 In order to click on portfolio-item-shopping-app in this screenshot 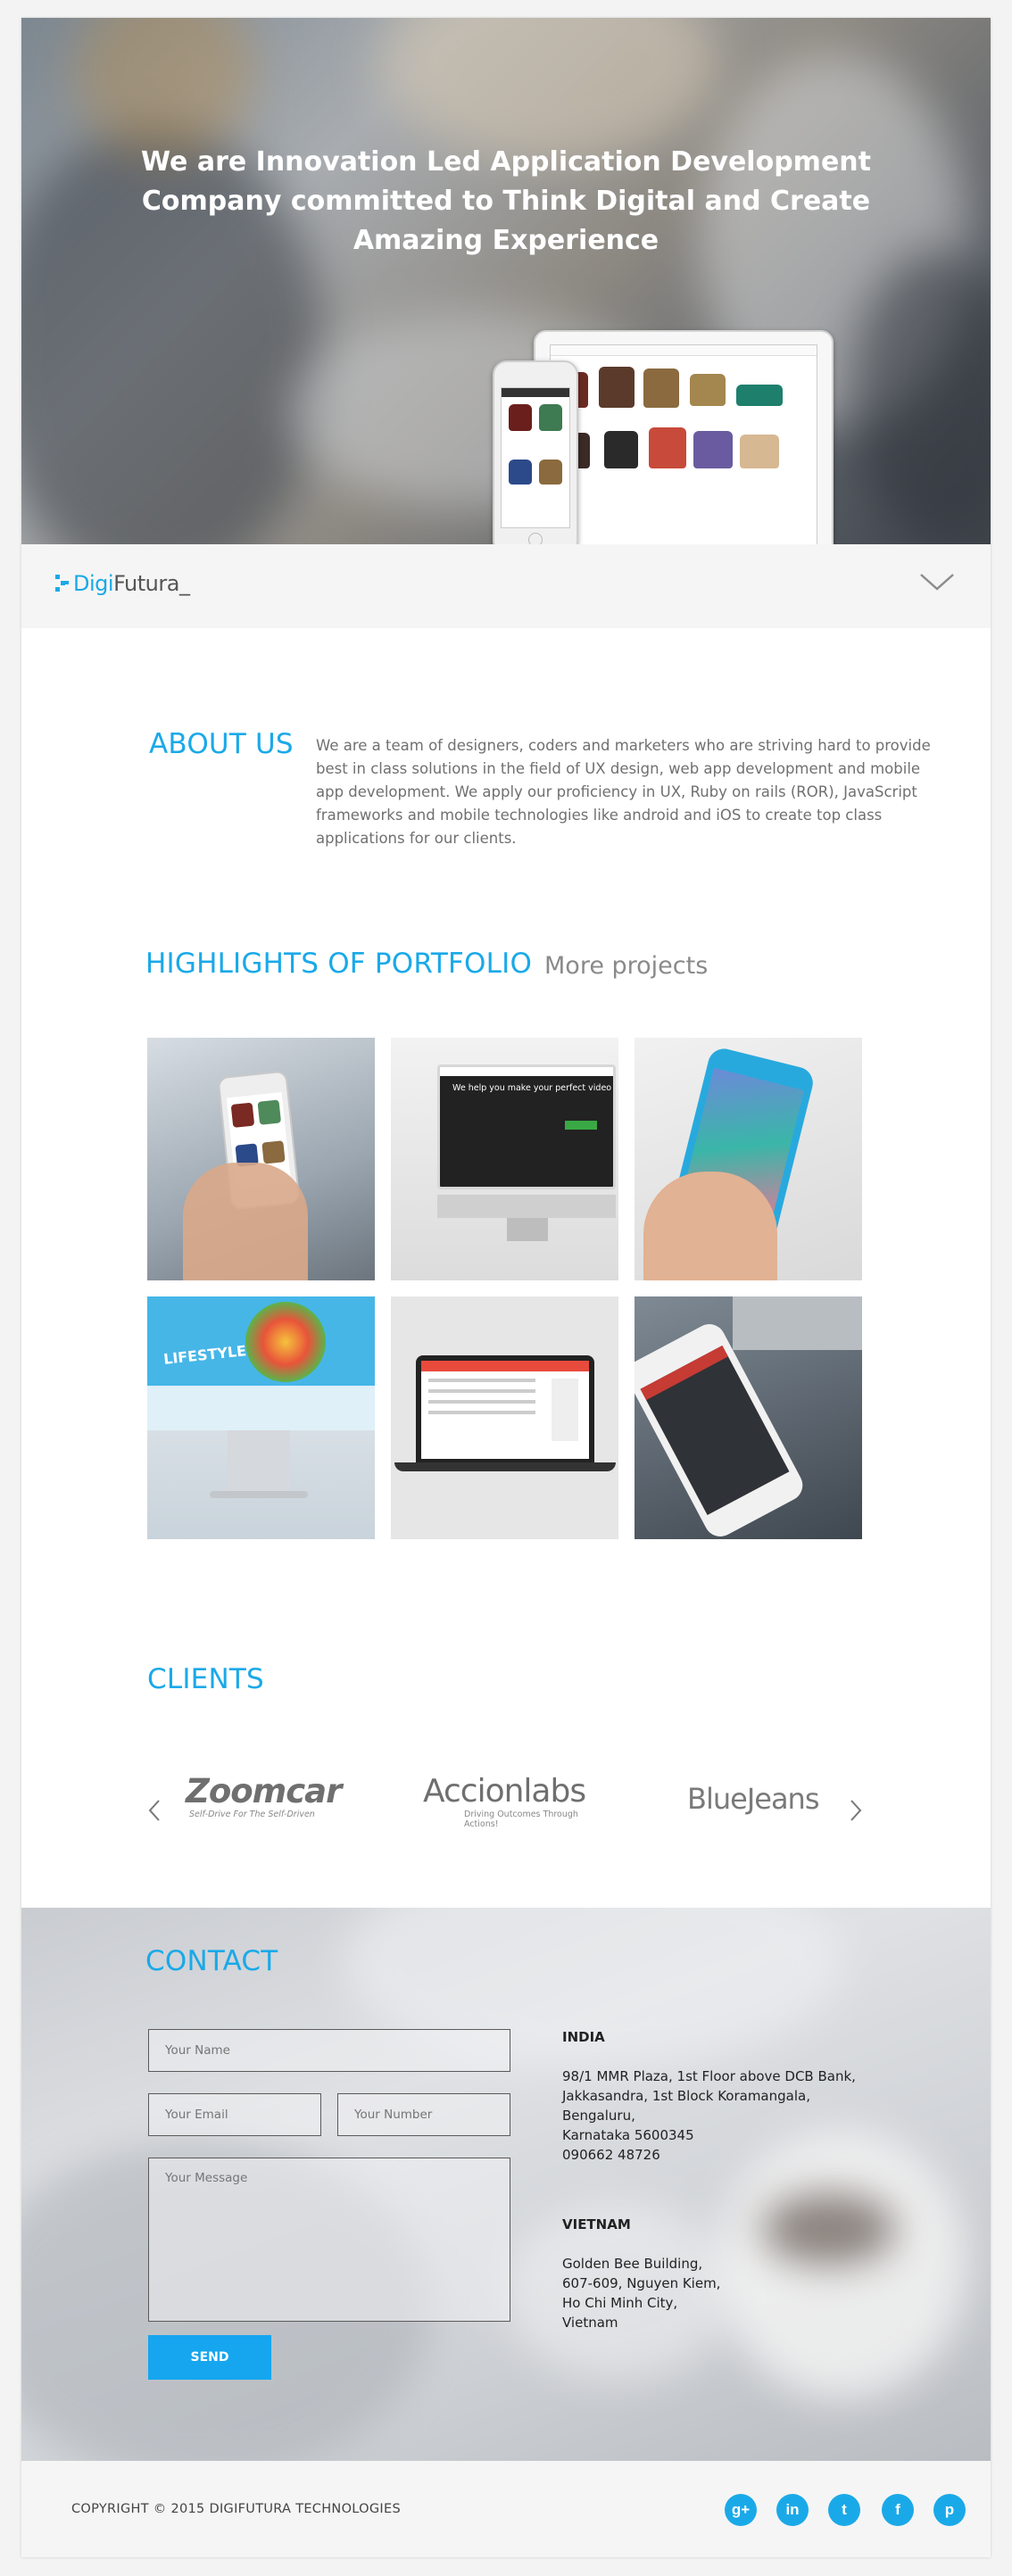, I will do `click(261, 1159)`.